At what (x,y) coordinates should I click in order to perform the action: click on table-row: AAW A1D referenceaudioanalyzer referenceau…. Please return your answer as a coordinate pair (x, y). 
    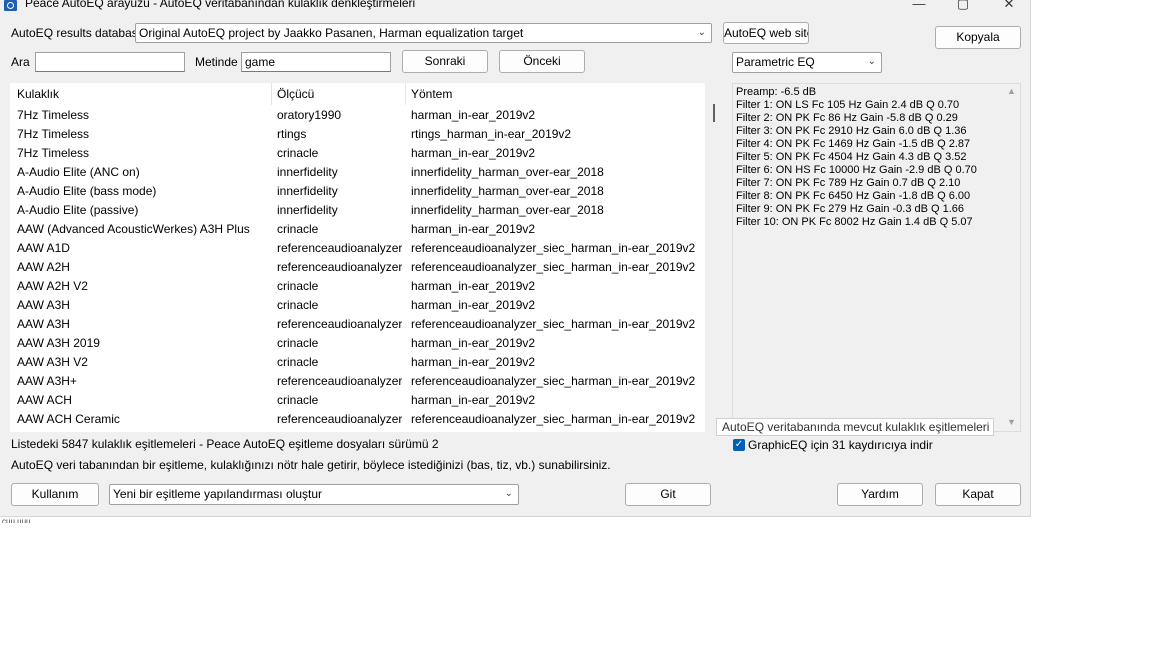
    Looking at the image, I should click on (357, 248).